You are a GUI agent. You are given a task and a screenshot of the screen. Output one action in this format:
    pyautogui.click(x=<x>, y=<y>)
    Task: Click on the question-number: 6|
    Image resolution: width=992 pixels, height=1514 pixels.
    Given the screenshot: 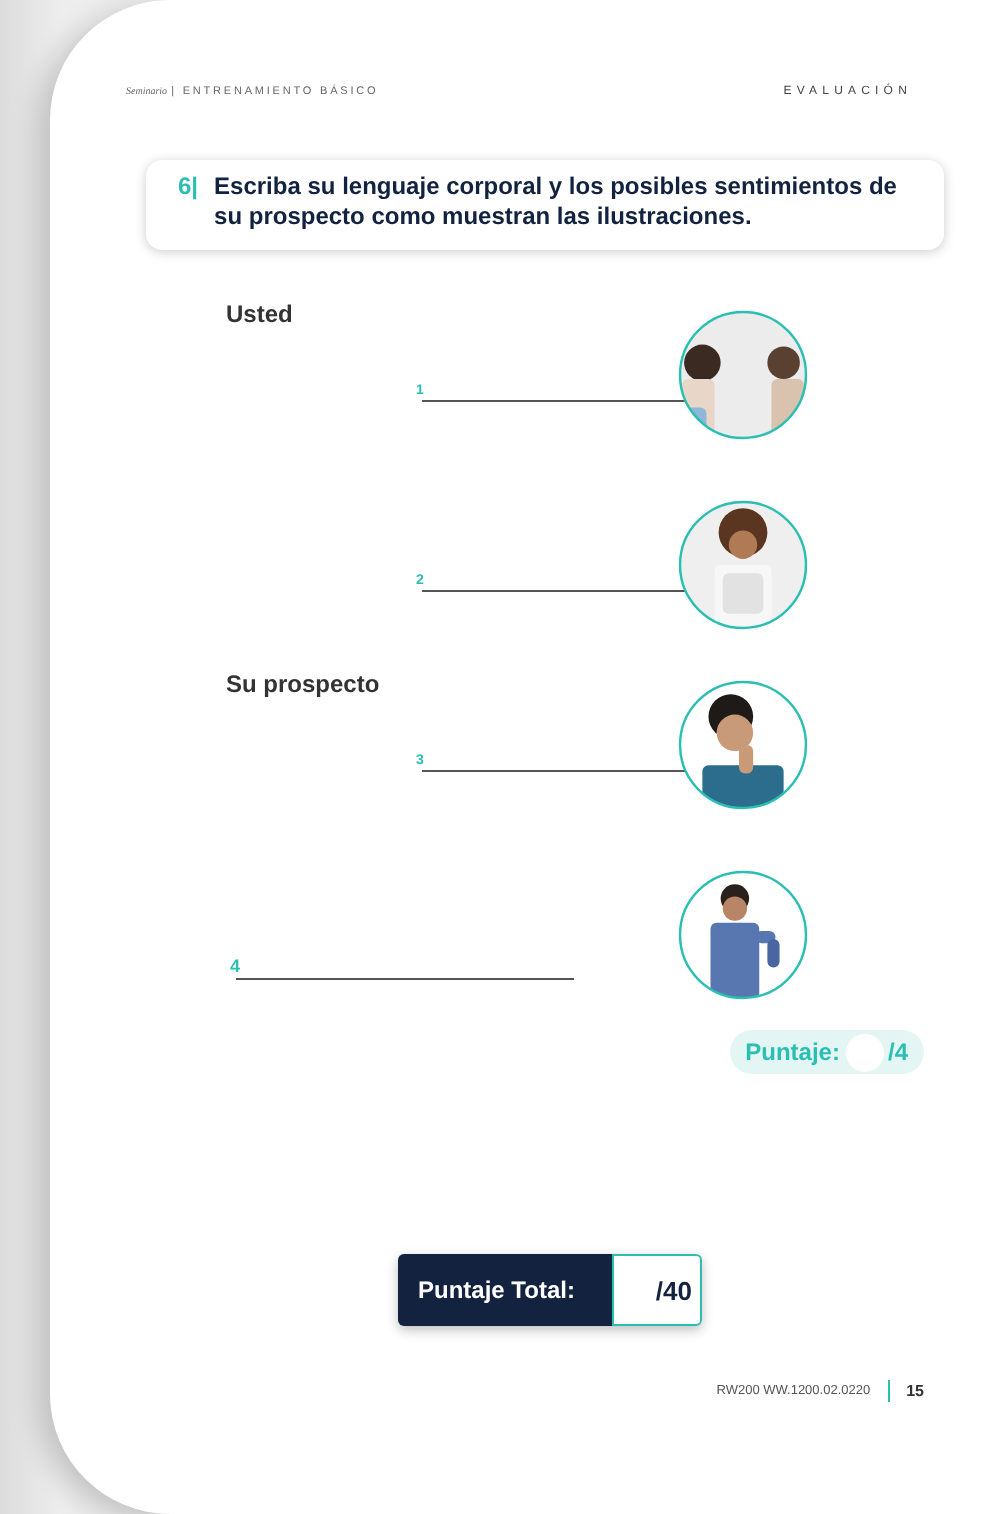 What is the action you would take?
    pyautogui.click(x=188, y=187)
    